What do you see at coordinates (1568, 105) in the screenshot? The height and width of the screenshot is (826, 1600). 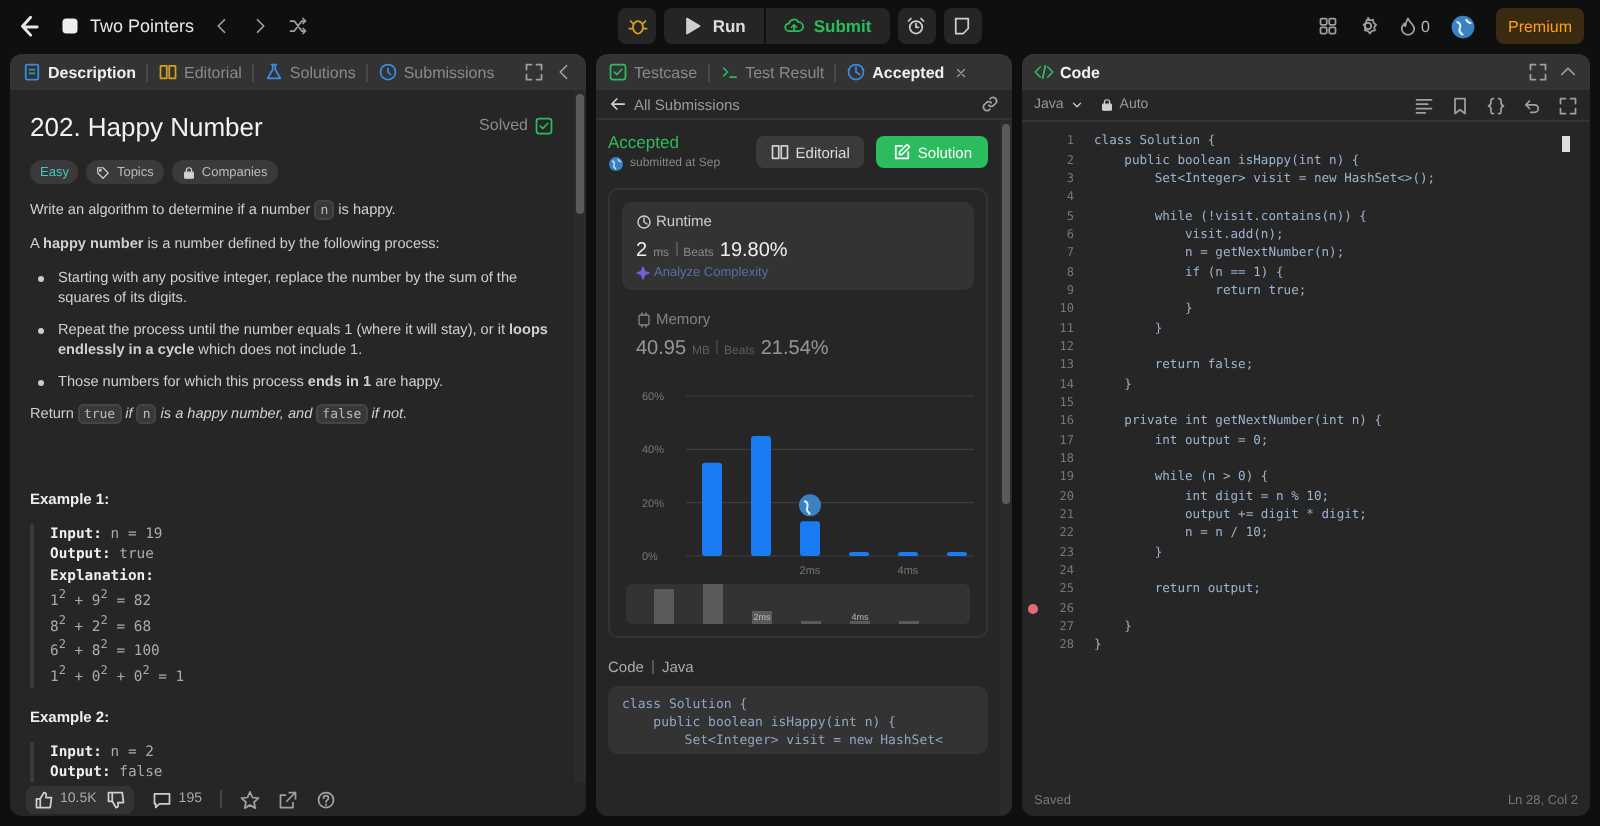 I see `fullscreen-icon` at bounding box center [1568, 105].